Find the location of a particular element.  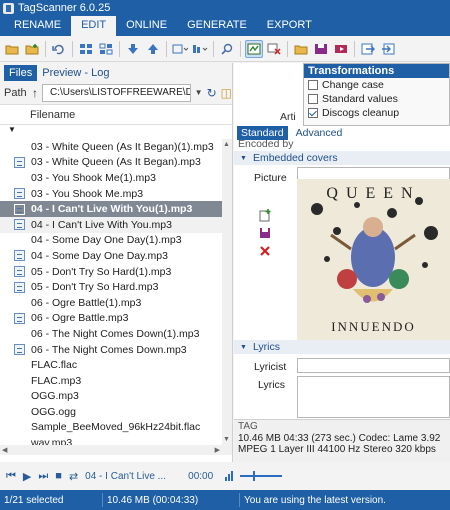

file-row: 03 - White Queen (As It Began)(1).mp3 is located at coordinates (111, 147).